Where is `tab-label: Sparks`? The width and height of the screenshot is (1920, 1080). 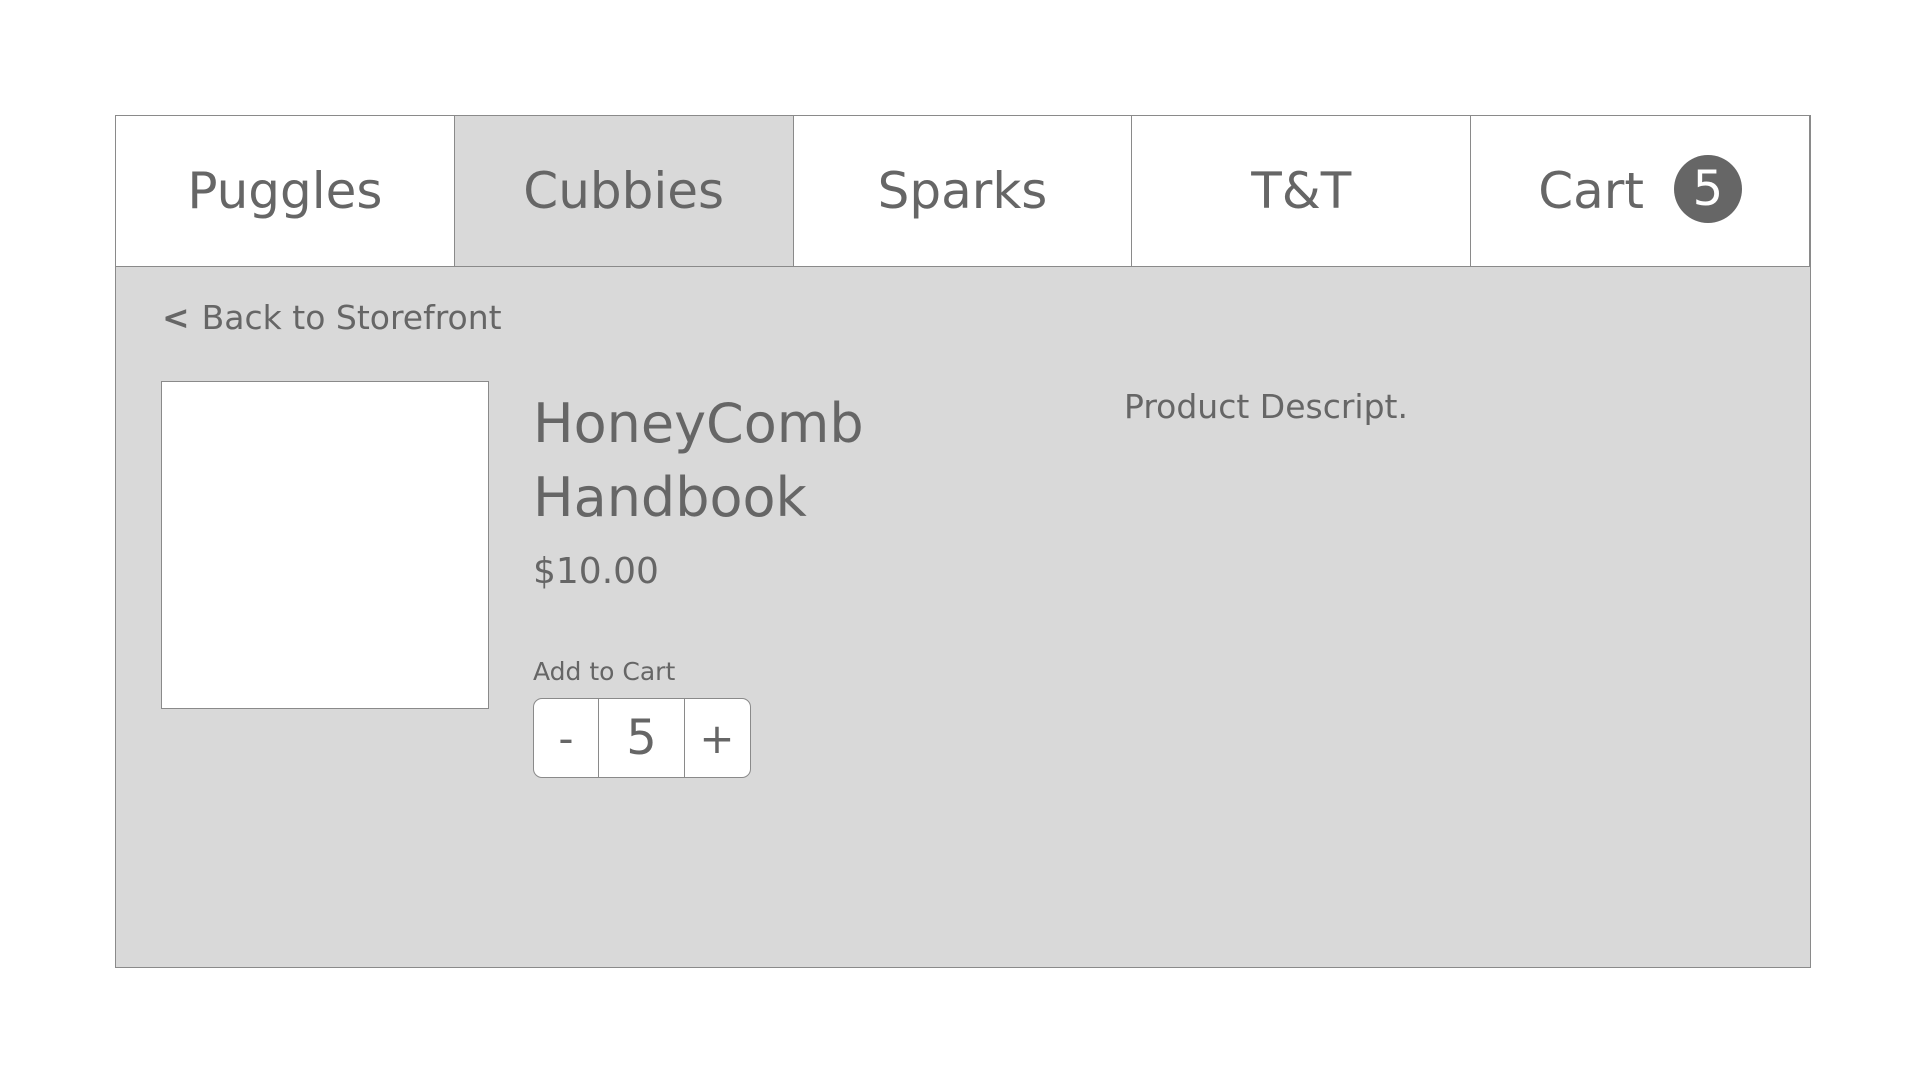
tab-label: Sparks is located at coordinates (962, 191).